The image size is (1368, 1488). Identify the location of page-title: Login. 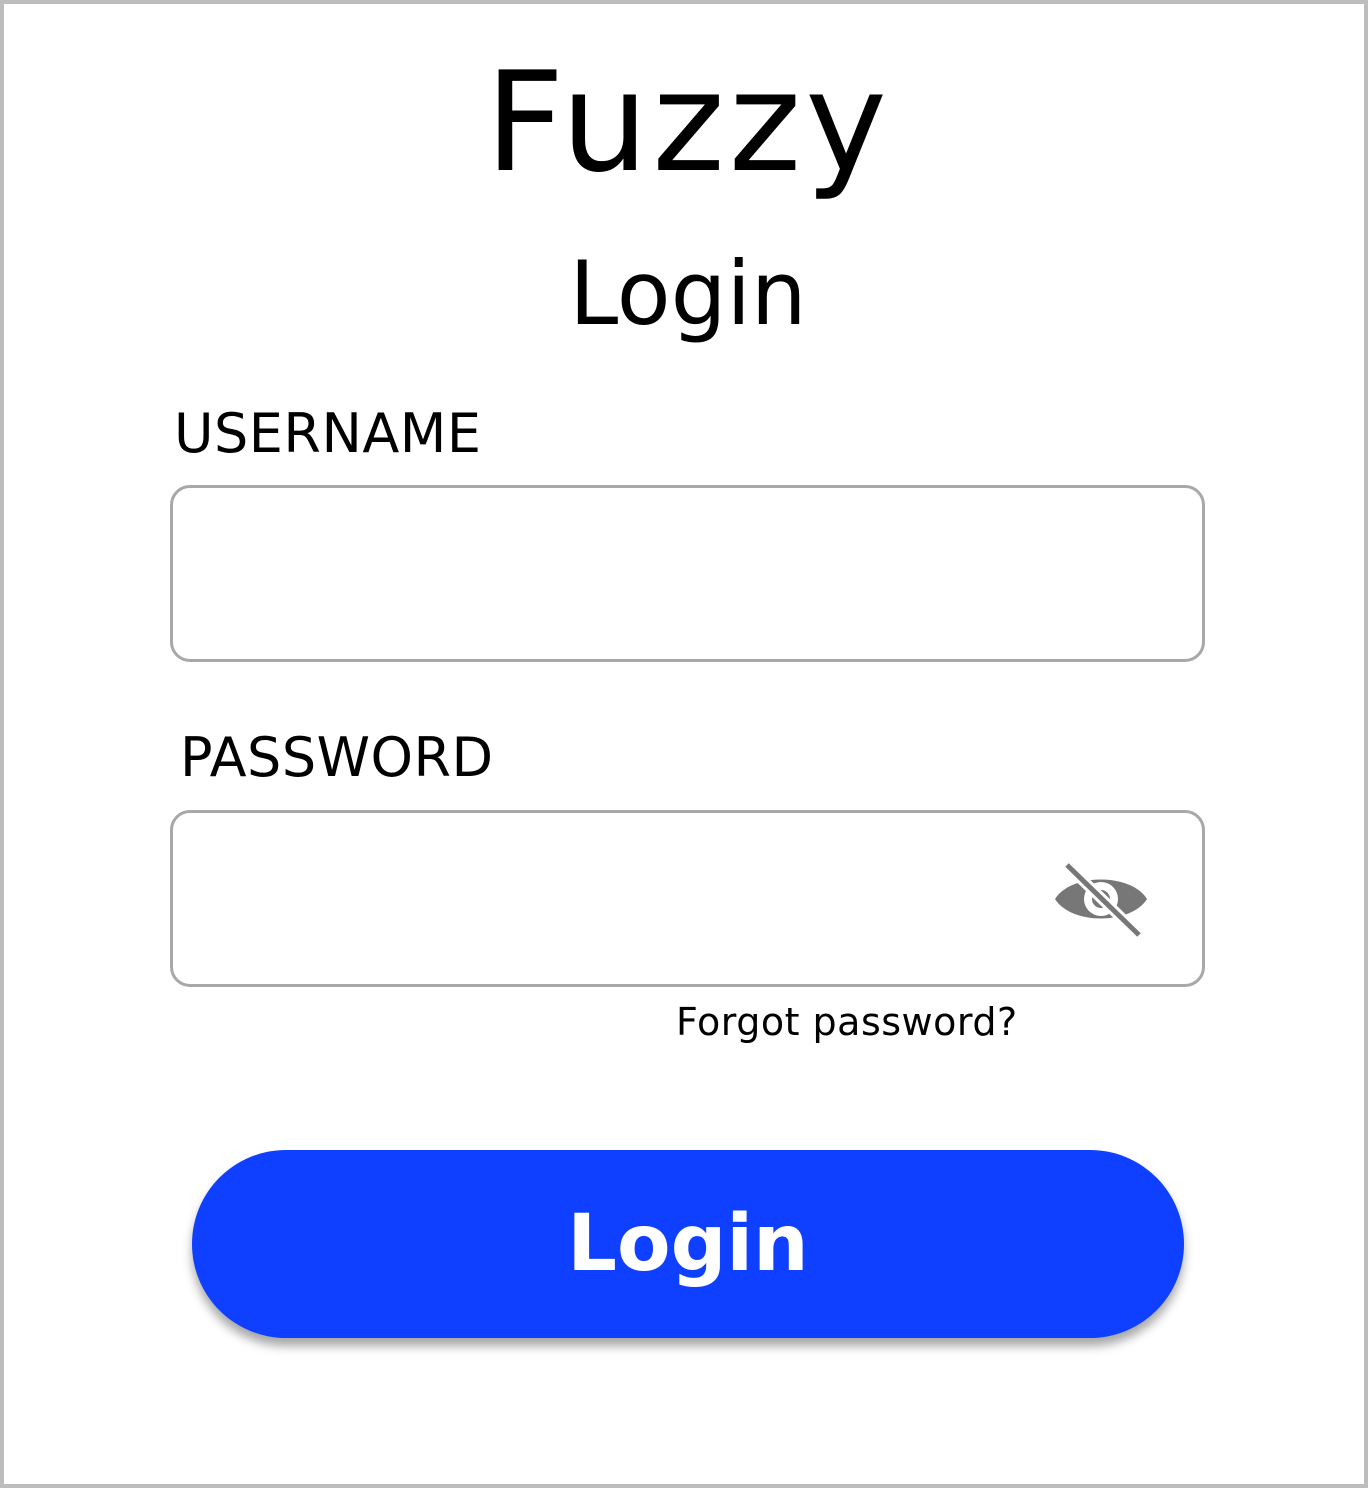
(688, 293).